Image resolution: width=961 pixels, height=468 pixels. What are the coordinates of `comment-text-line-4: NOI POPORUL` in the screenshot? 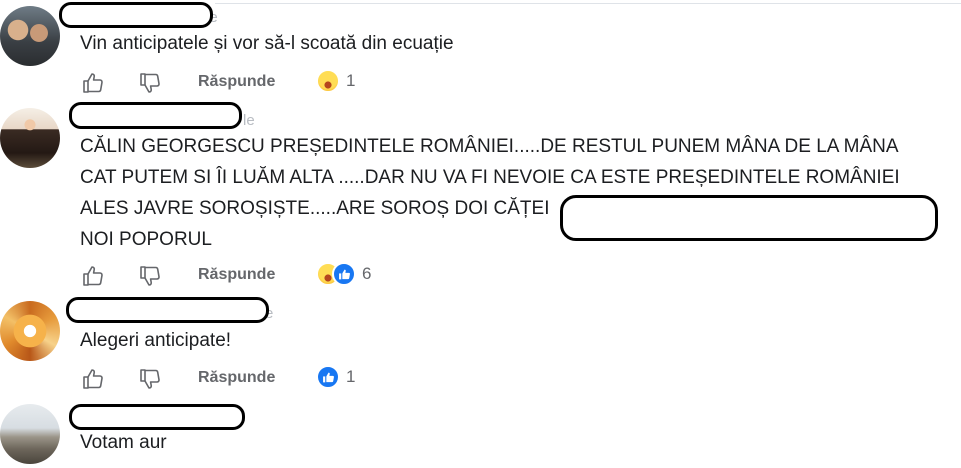 It's located at (146, 239).